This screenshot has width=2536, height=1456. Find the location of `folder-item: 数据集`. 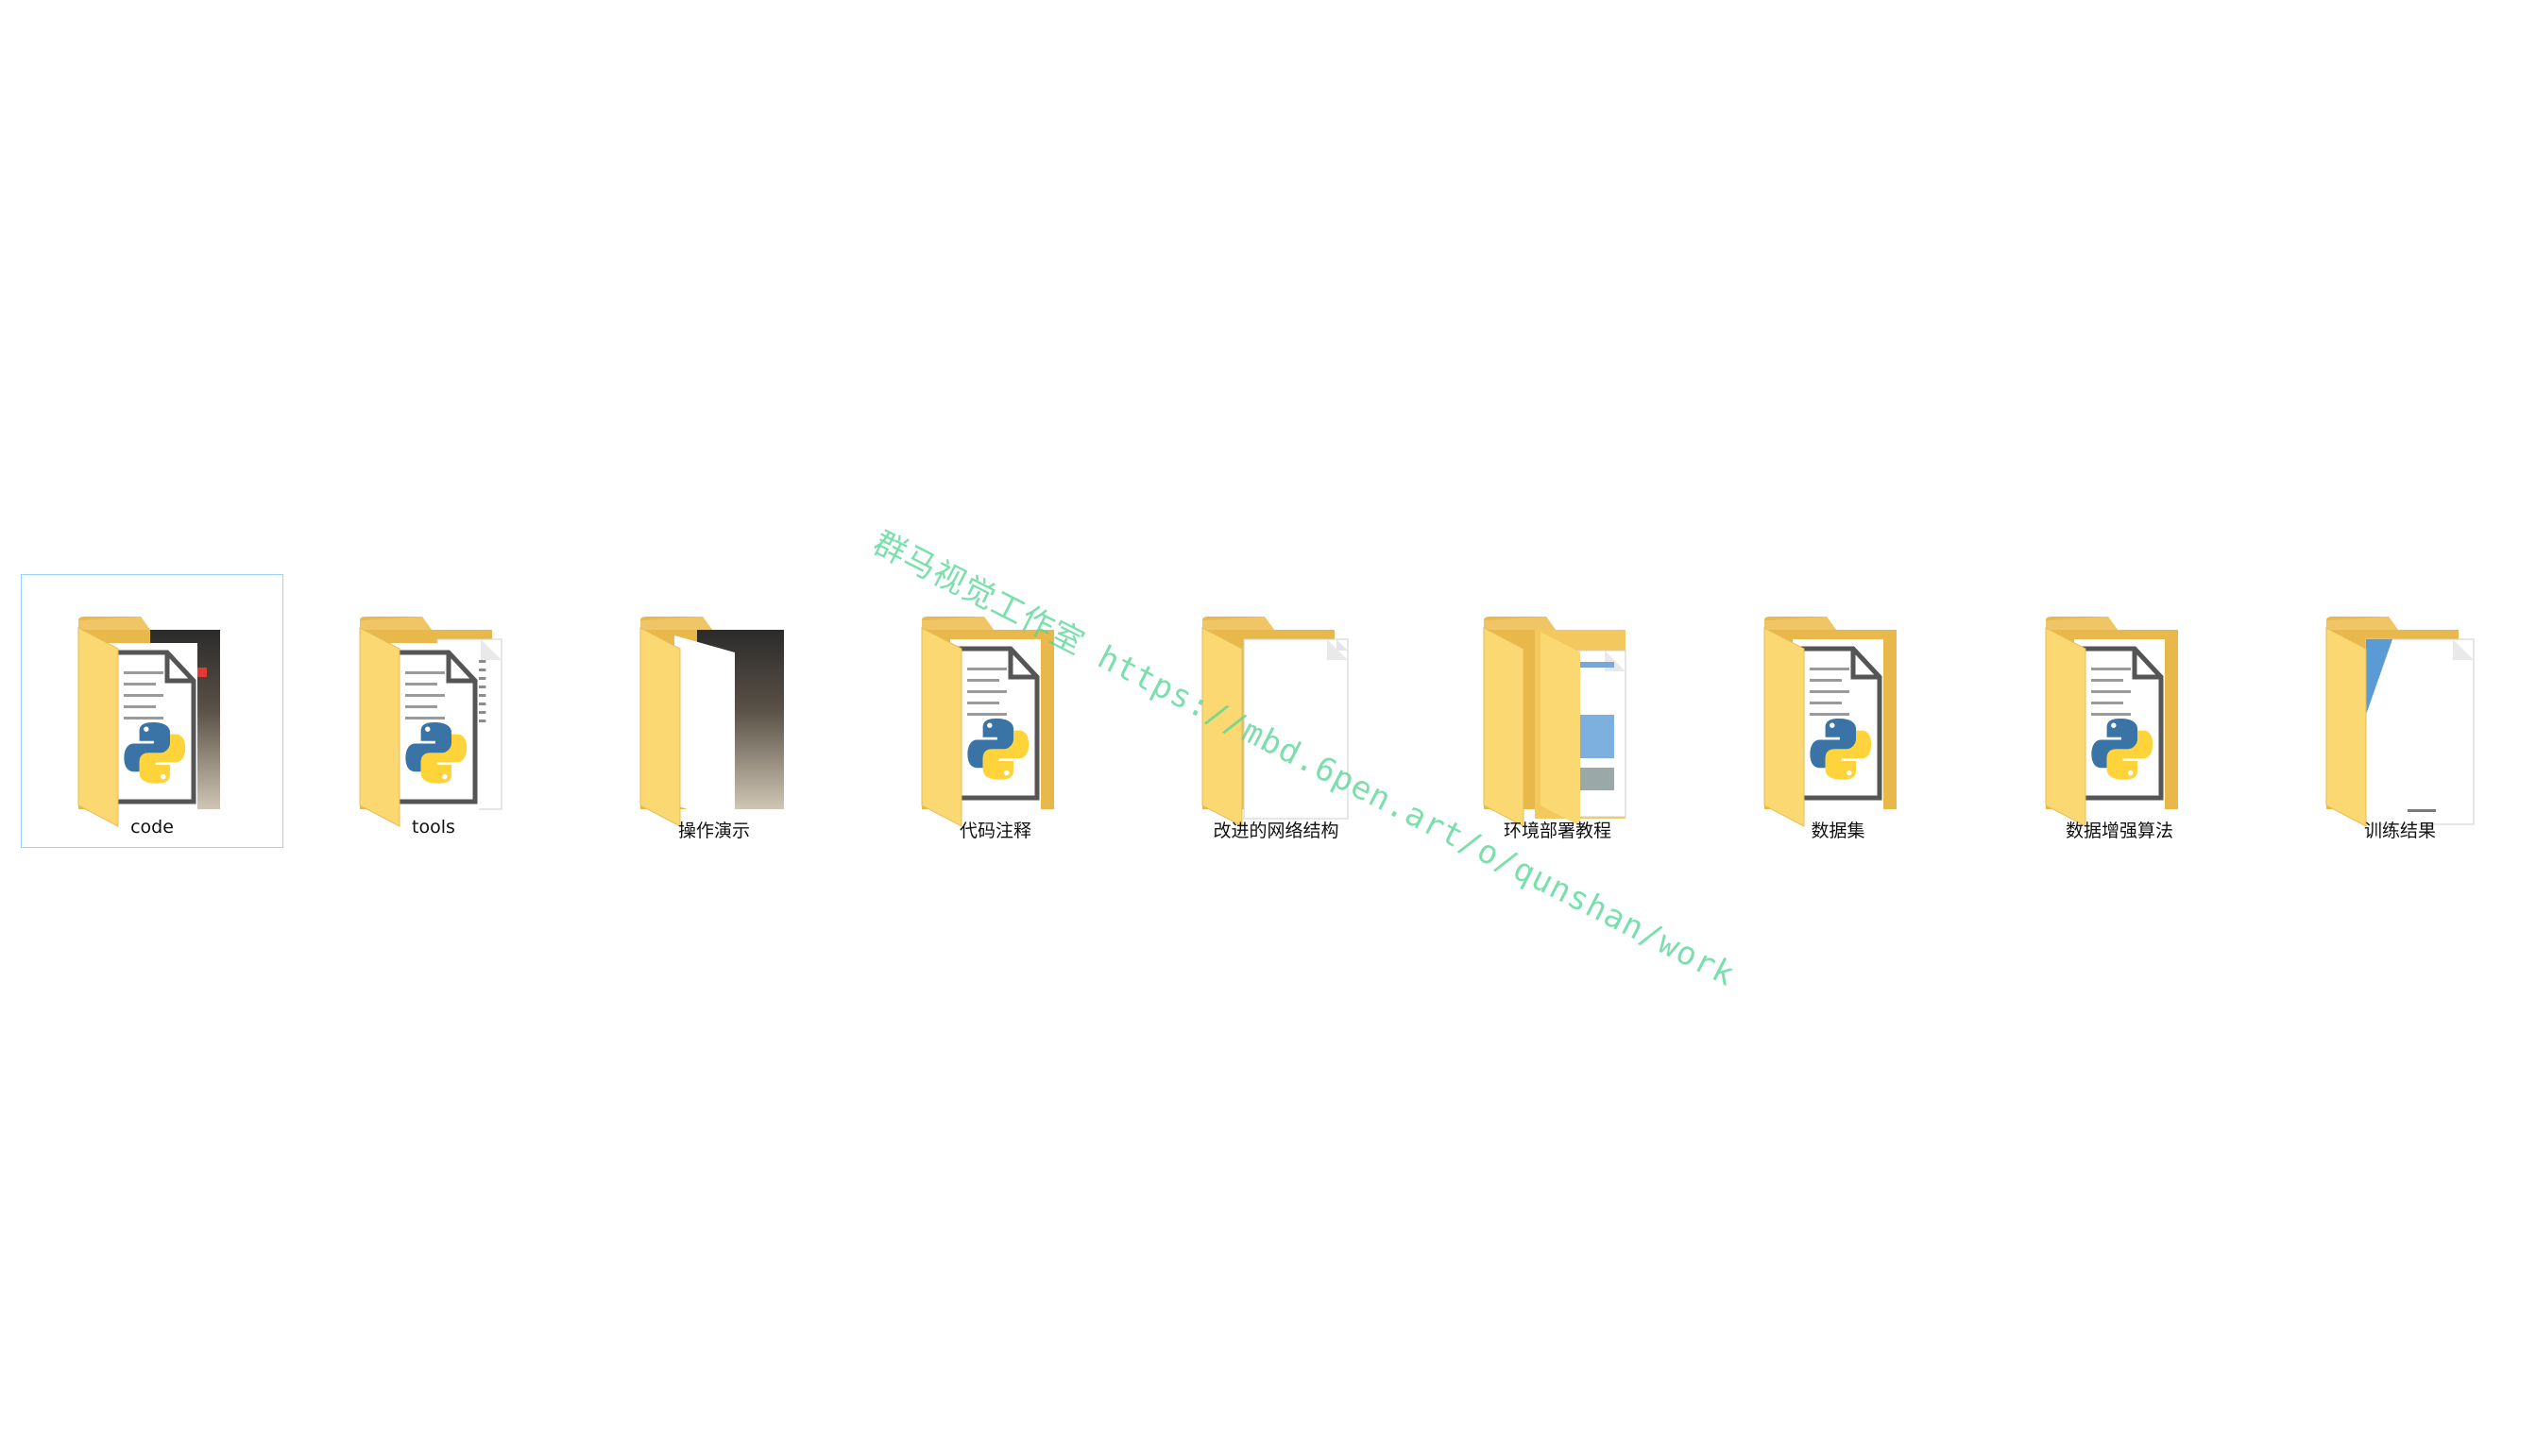

folder-item: 数据集 is located at coordinates (1838, 711).